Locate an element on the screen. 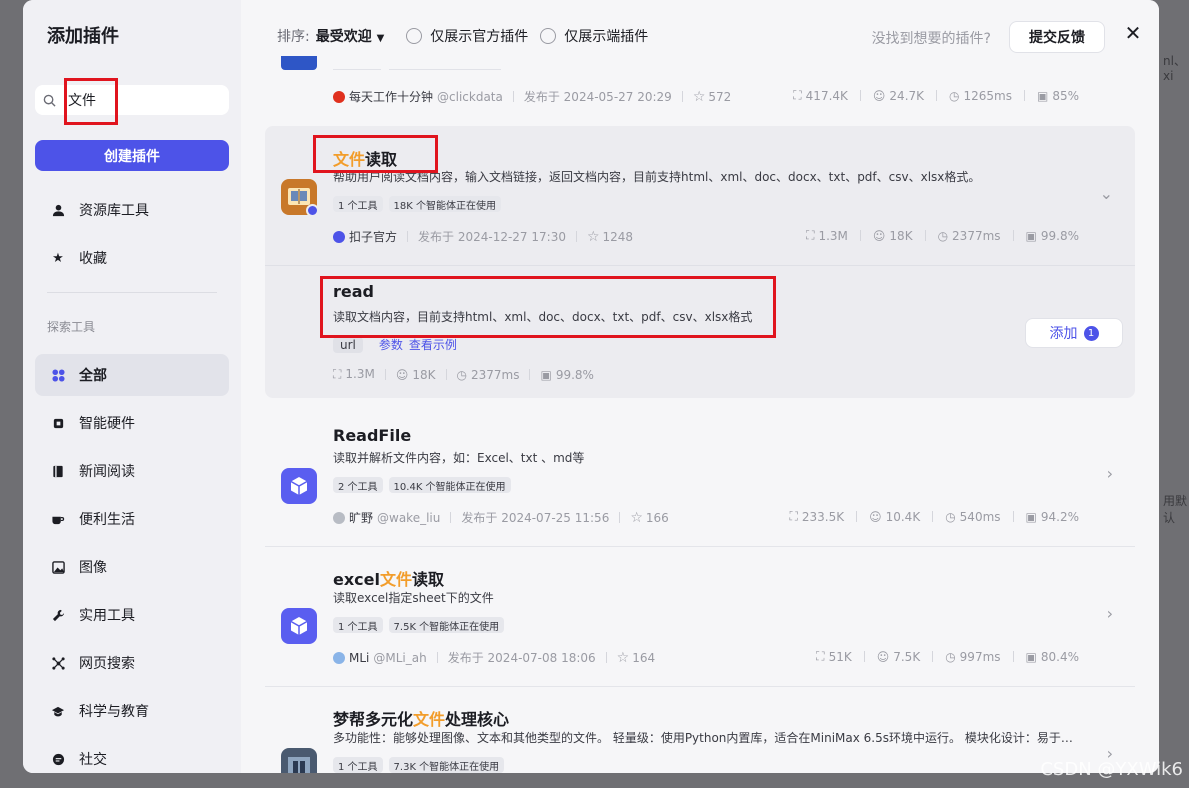 This screenshot has width=1189, height=788. favorites-count: 164 is located at coordinates (644, 657).